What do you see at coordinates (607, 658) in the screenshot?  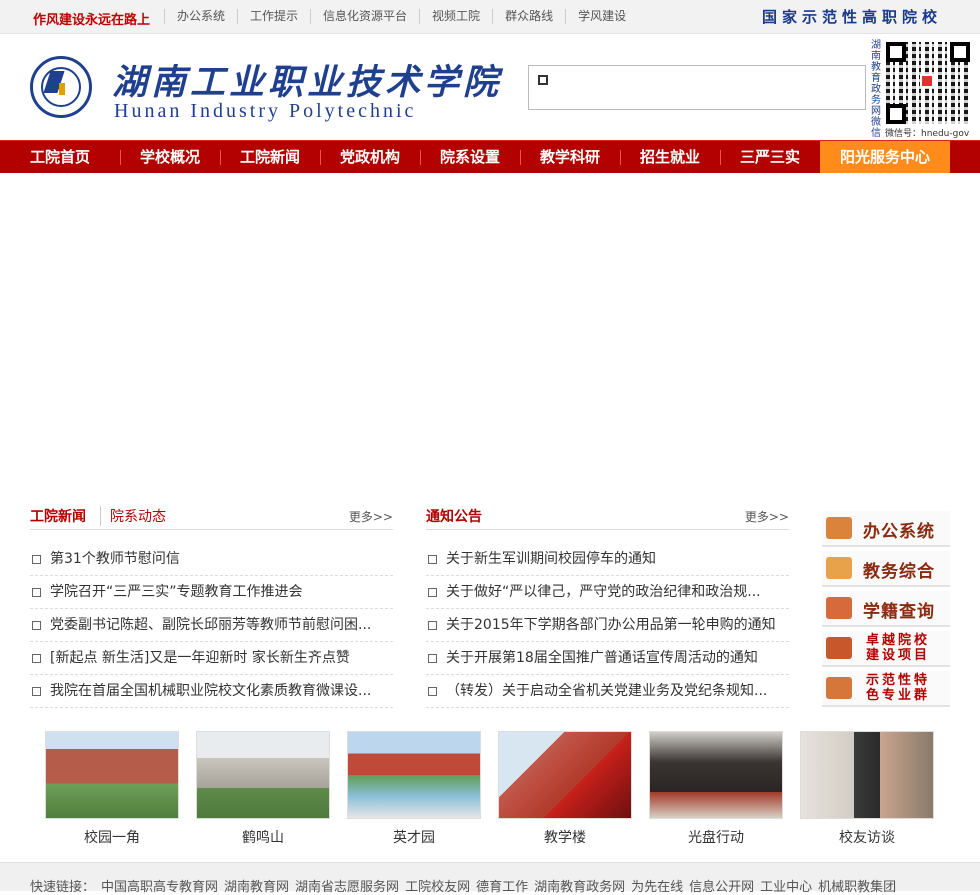 I see `notice-item: 关于开展第18届全国推广普通话宣传周活动的通知` at bounding box center [607, 658].